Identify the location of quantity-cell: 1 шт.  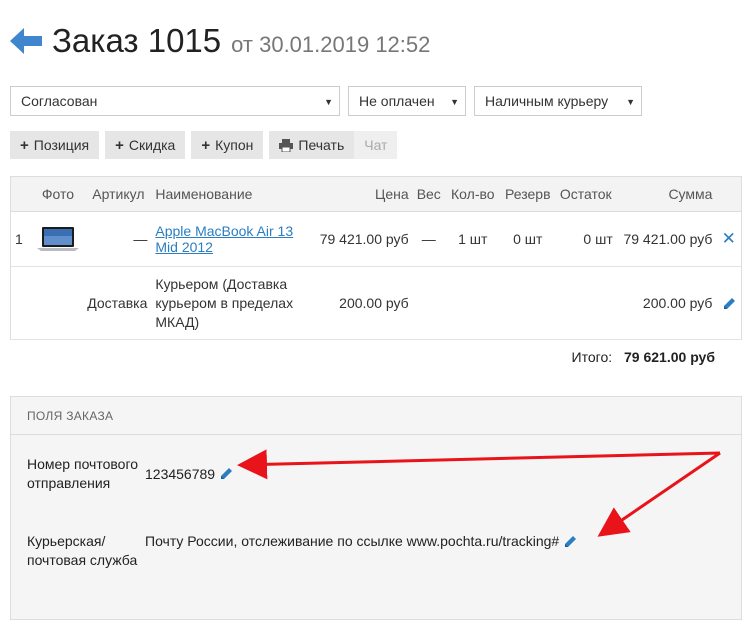
(472, 239).